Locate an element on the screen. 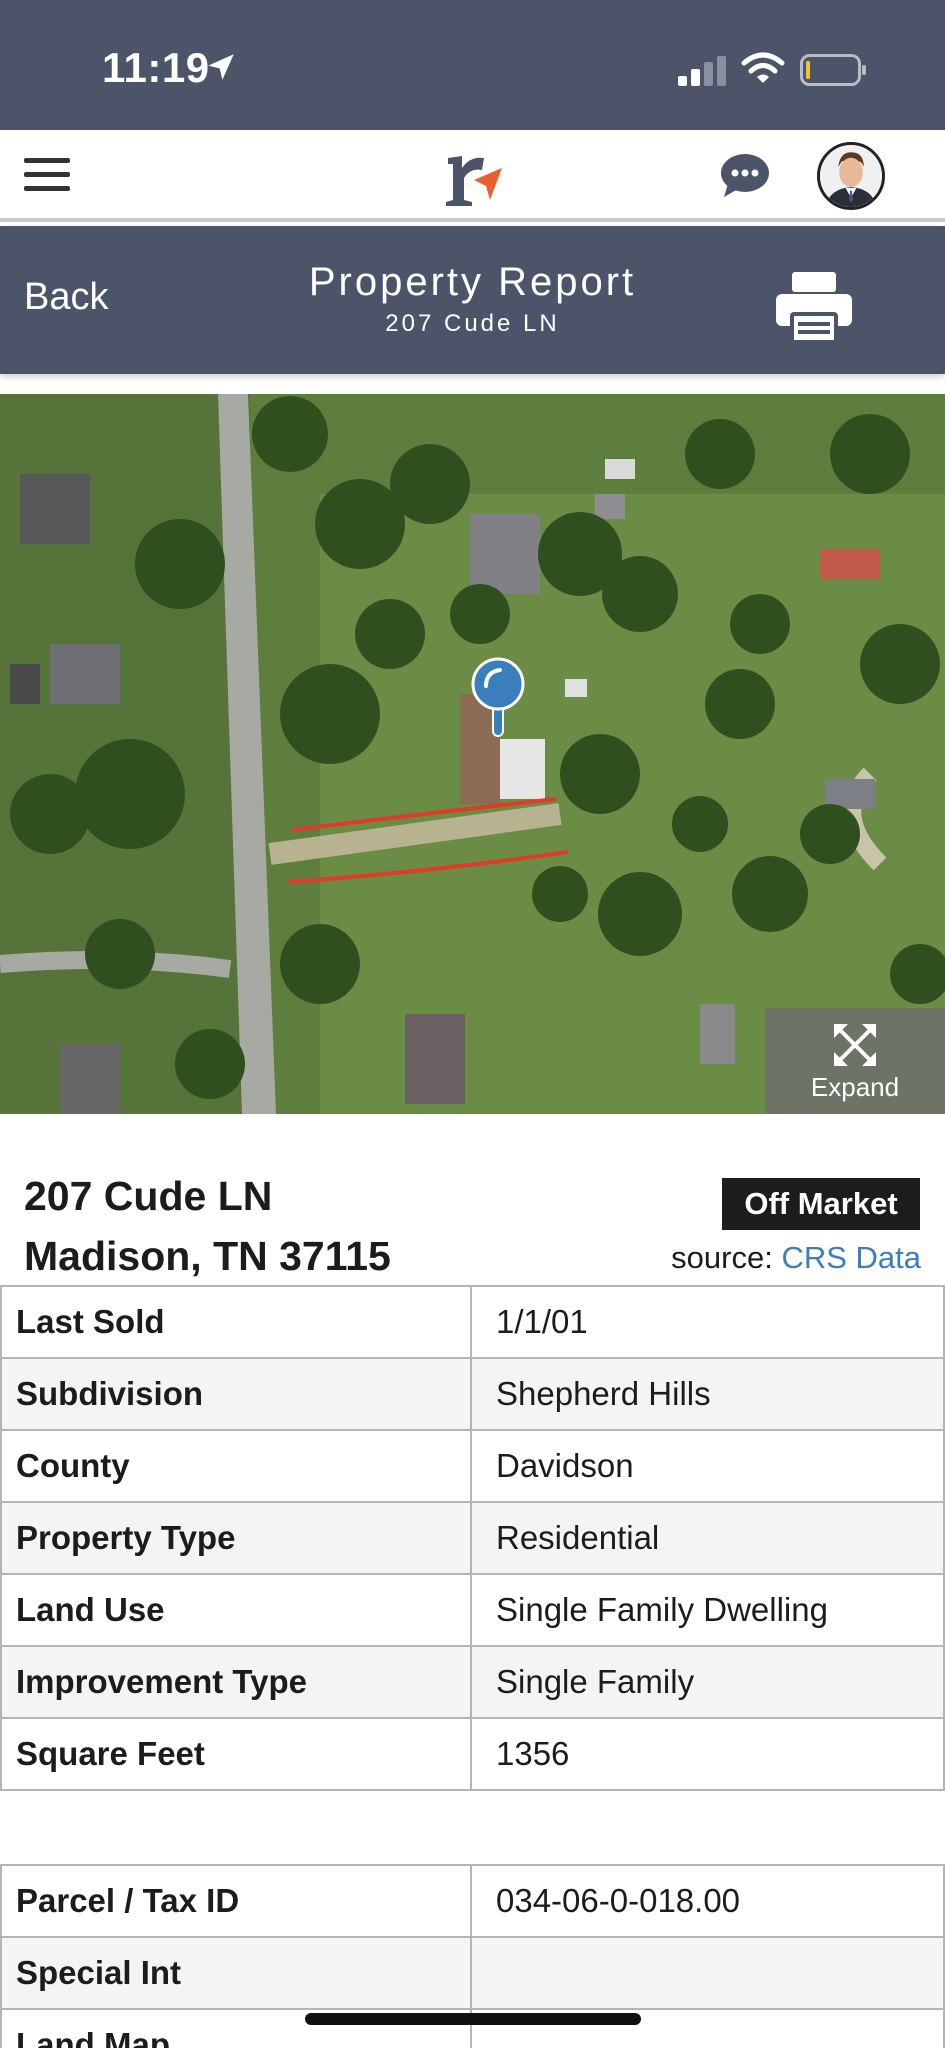  row-label: Improvement Type is located at coordinates (236, 1682).